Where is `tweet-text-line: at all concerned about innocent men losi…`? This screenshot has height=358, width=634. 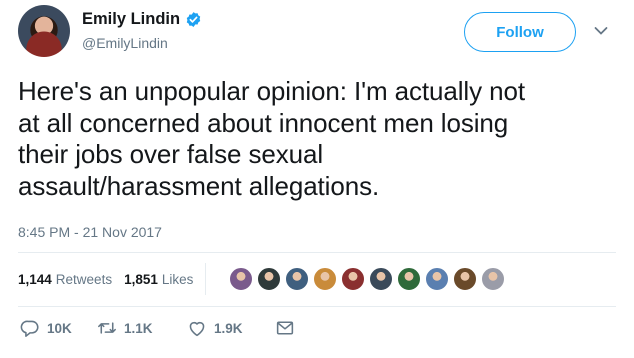
tweet-text-line: at all concerned about innocent men losi… is located at coordinates (263, 122).